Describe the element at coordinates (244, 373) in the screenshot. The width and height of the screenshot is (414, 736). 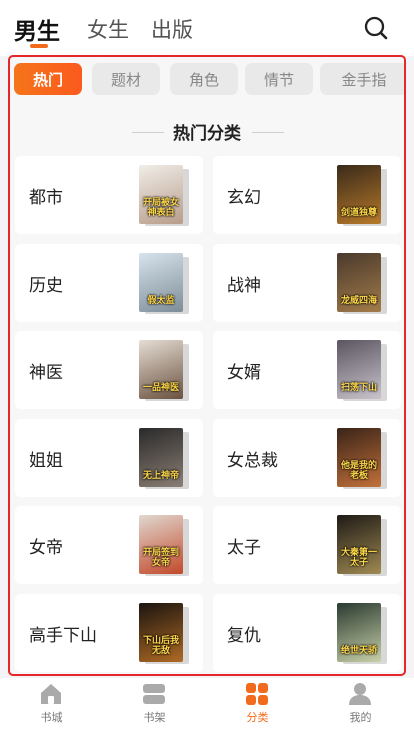
I see `genre-label: 女婿` at that location.